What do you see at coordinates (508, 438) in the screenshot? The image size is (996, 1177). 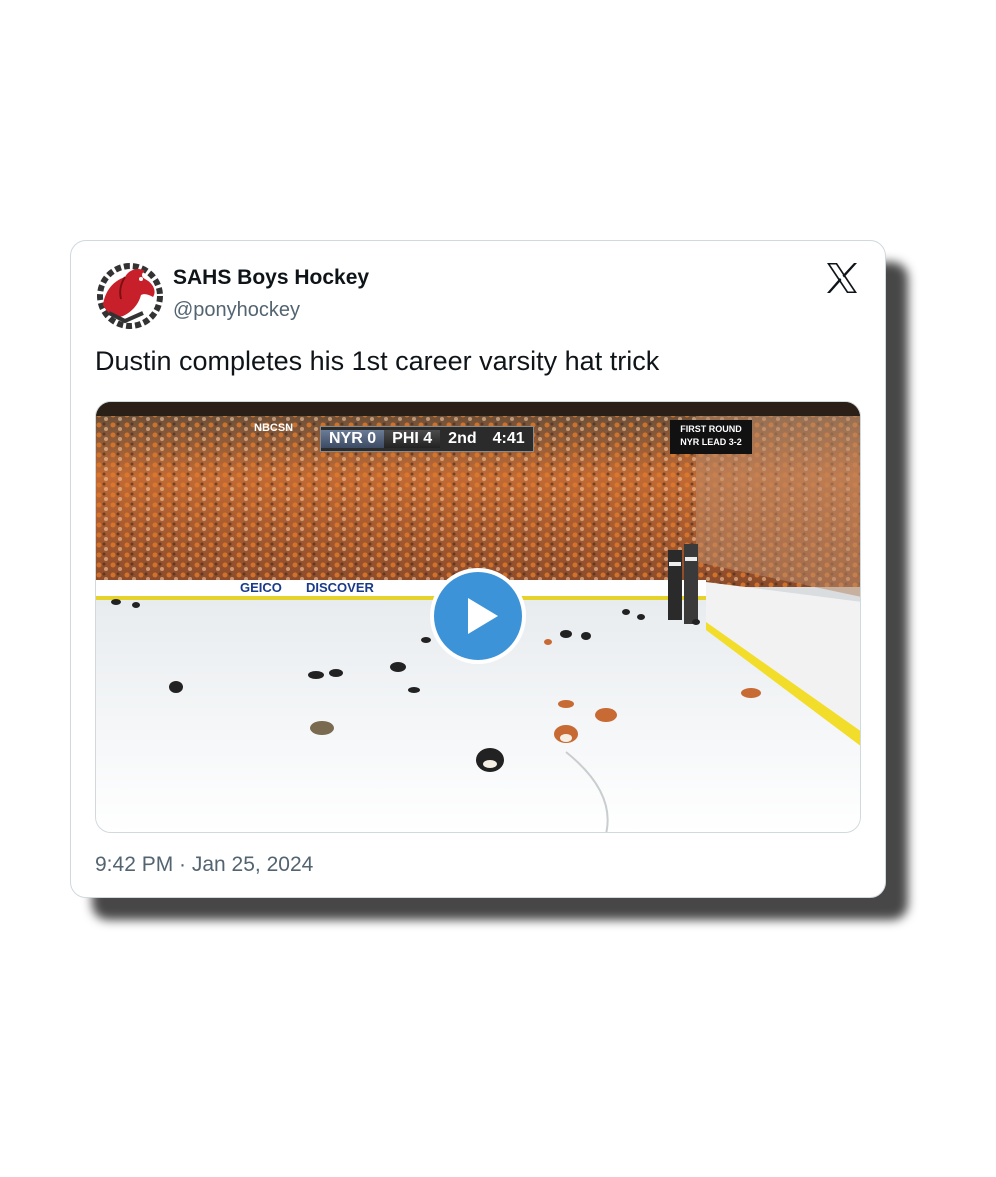 I see `game-clock: 4:41` at bounding box center [508, 438].